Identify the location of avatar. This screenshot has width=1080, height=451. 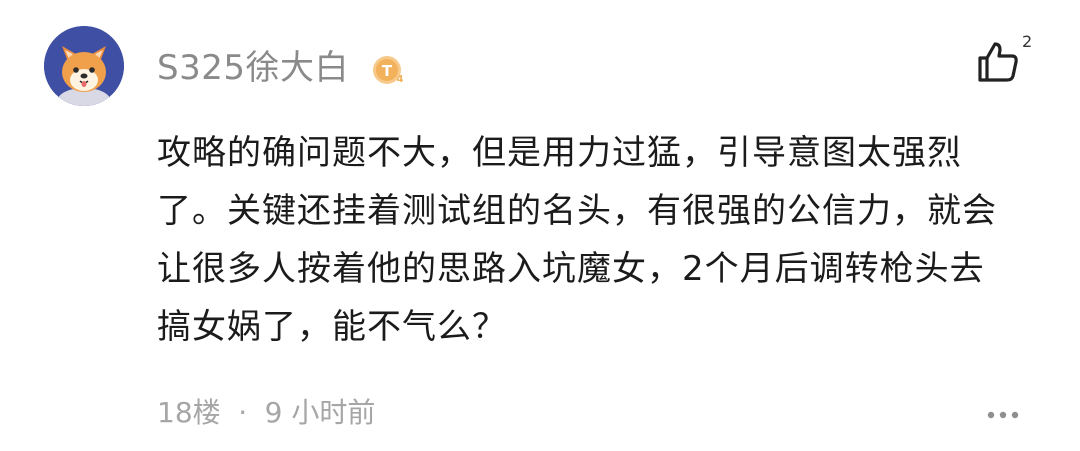
(84, 66).